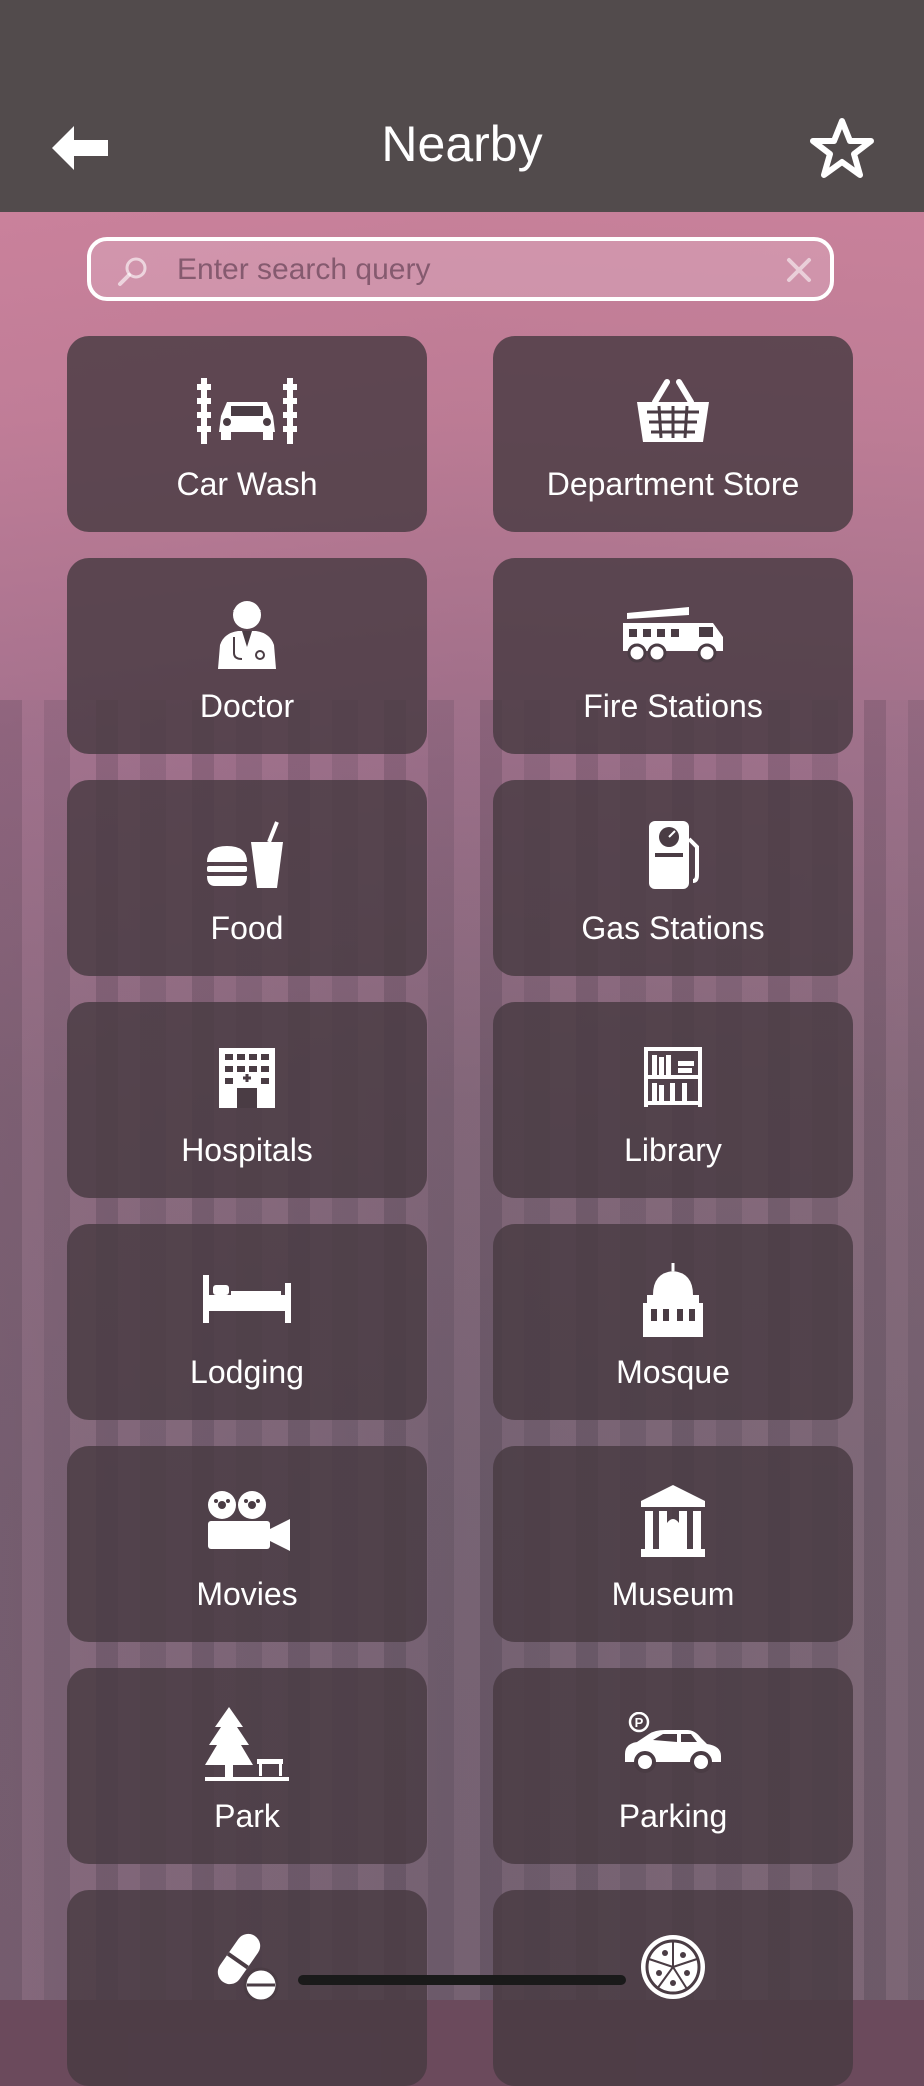 The height and width of the screenshot is (2086, 924). I want to click on fire-truck-icon, so click(673, 635).